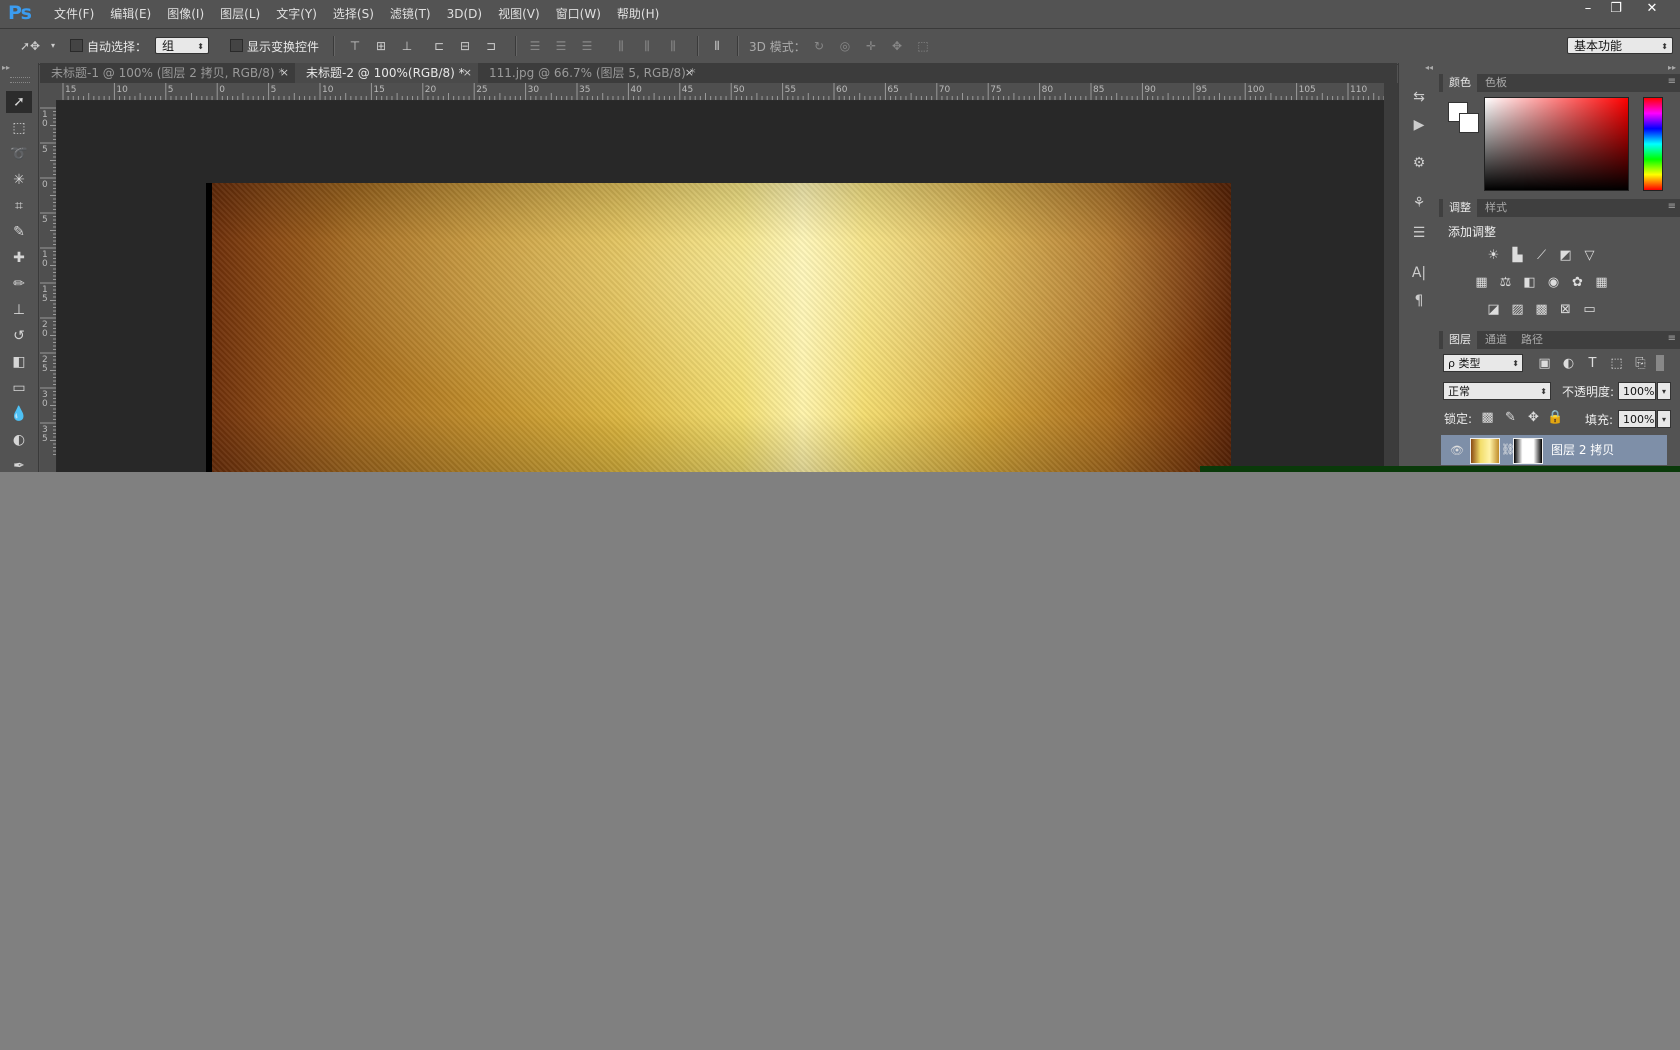  What do you see at coordinates (1496, 83) in the screenshot?
I see `tab-swatches: 色板` at bounding box center [1496, 83].